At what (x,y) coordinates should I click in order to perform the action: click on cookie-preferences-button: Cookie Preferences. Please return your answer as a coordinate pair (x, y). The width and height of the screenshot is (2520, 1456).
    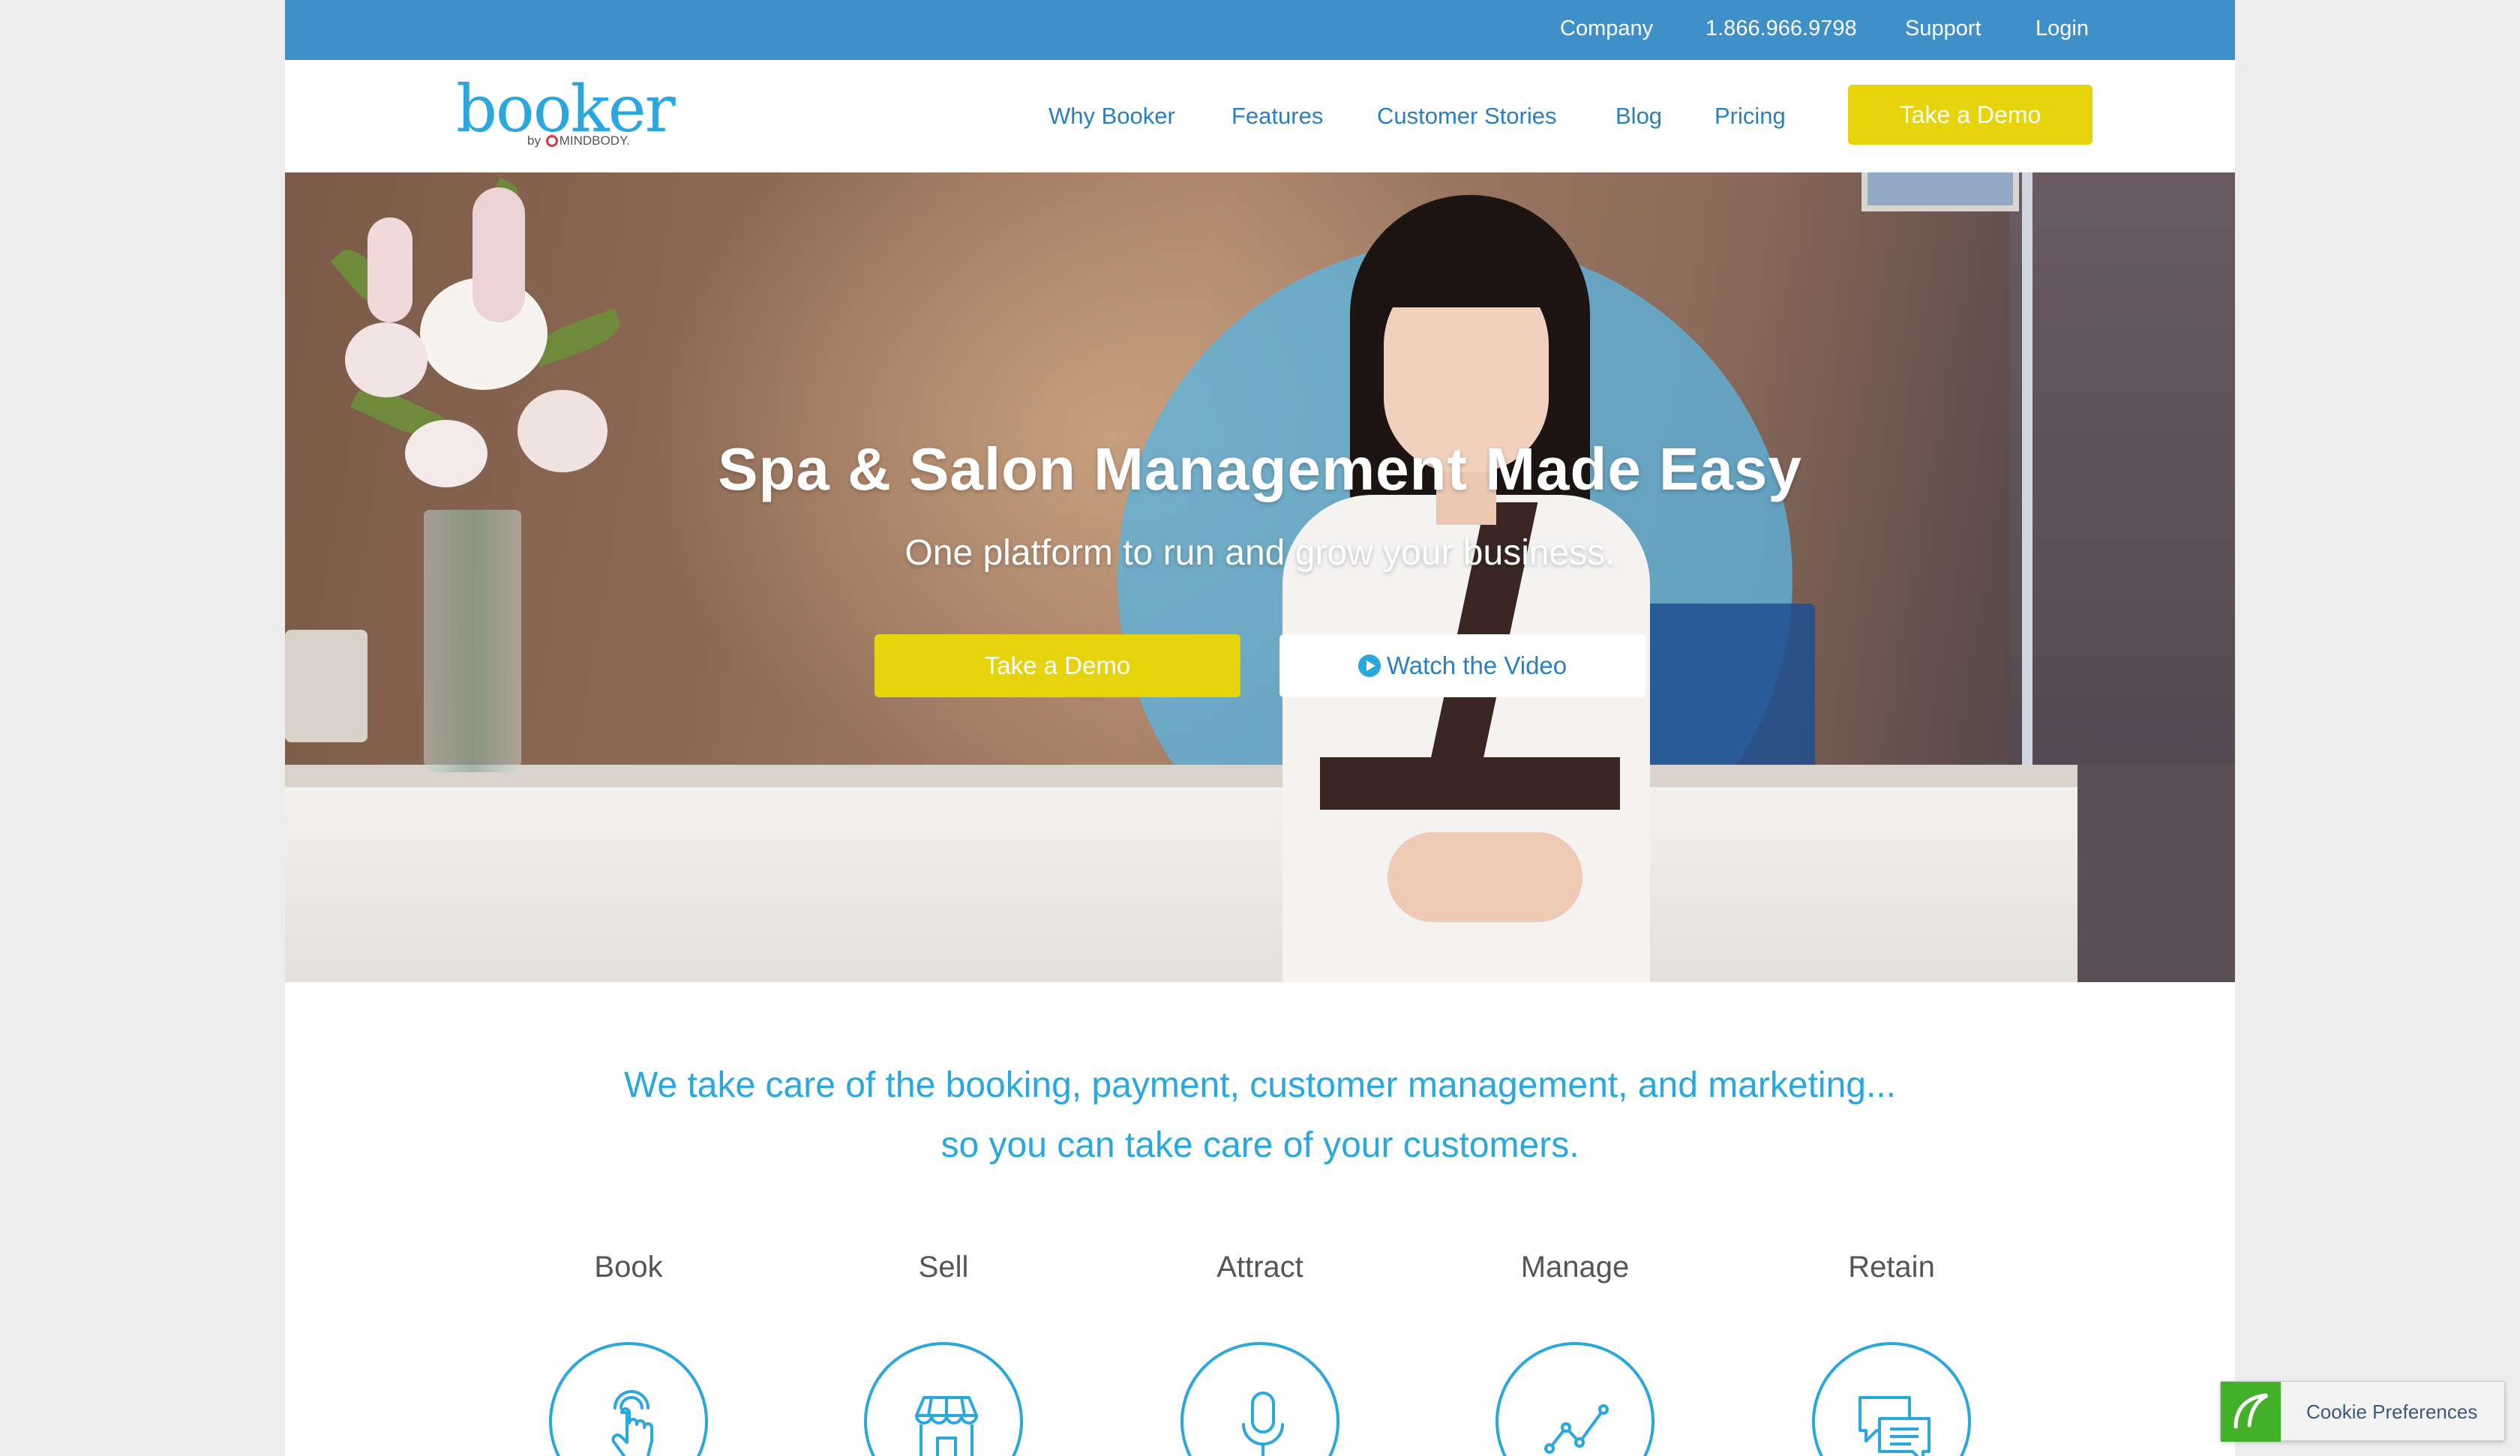
    Looking at the image, I should click on (2362, 1411).